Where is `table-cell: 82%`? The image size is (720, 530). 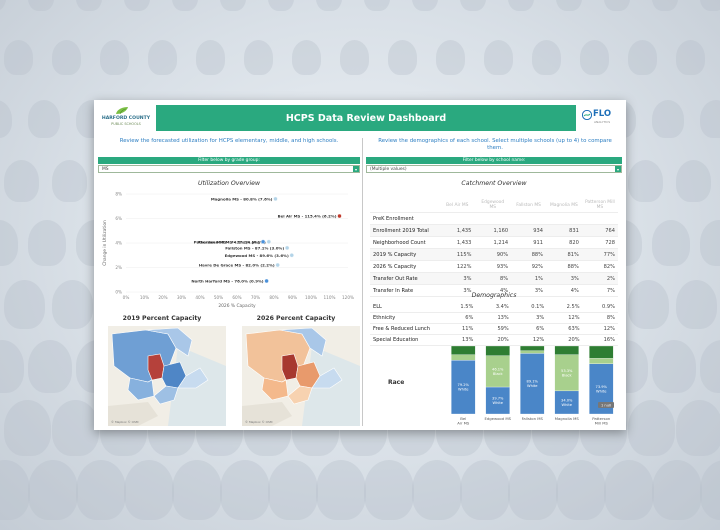 table-cell: 82% is located at coordinates (599, 266).